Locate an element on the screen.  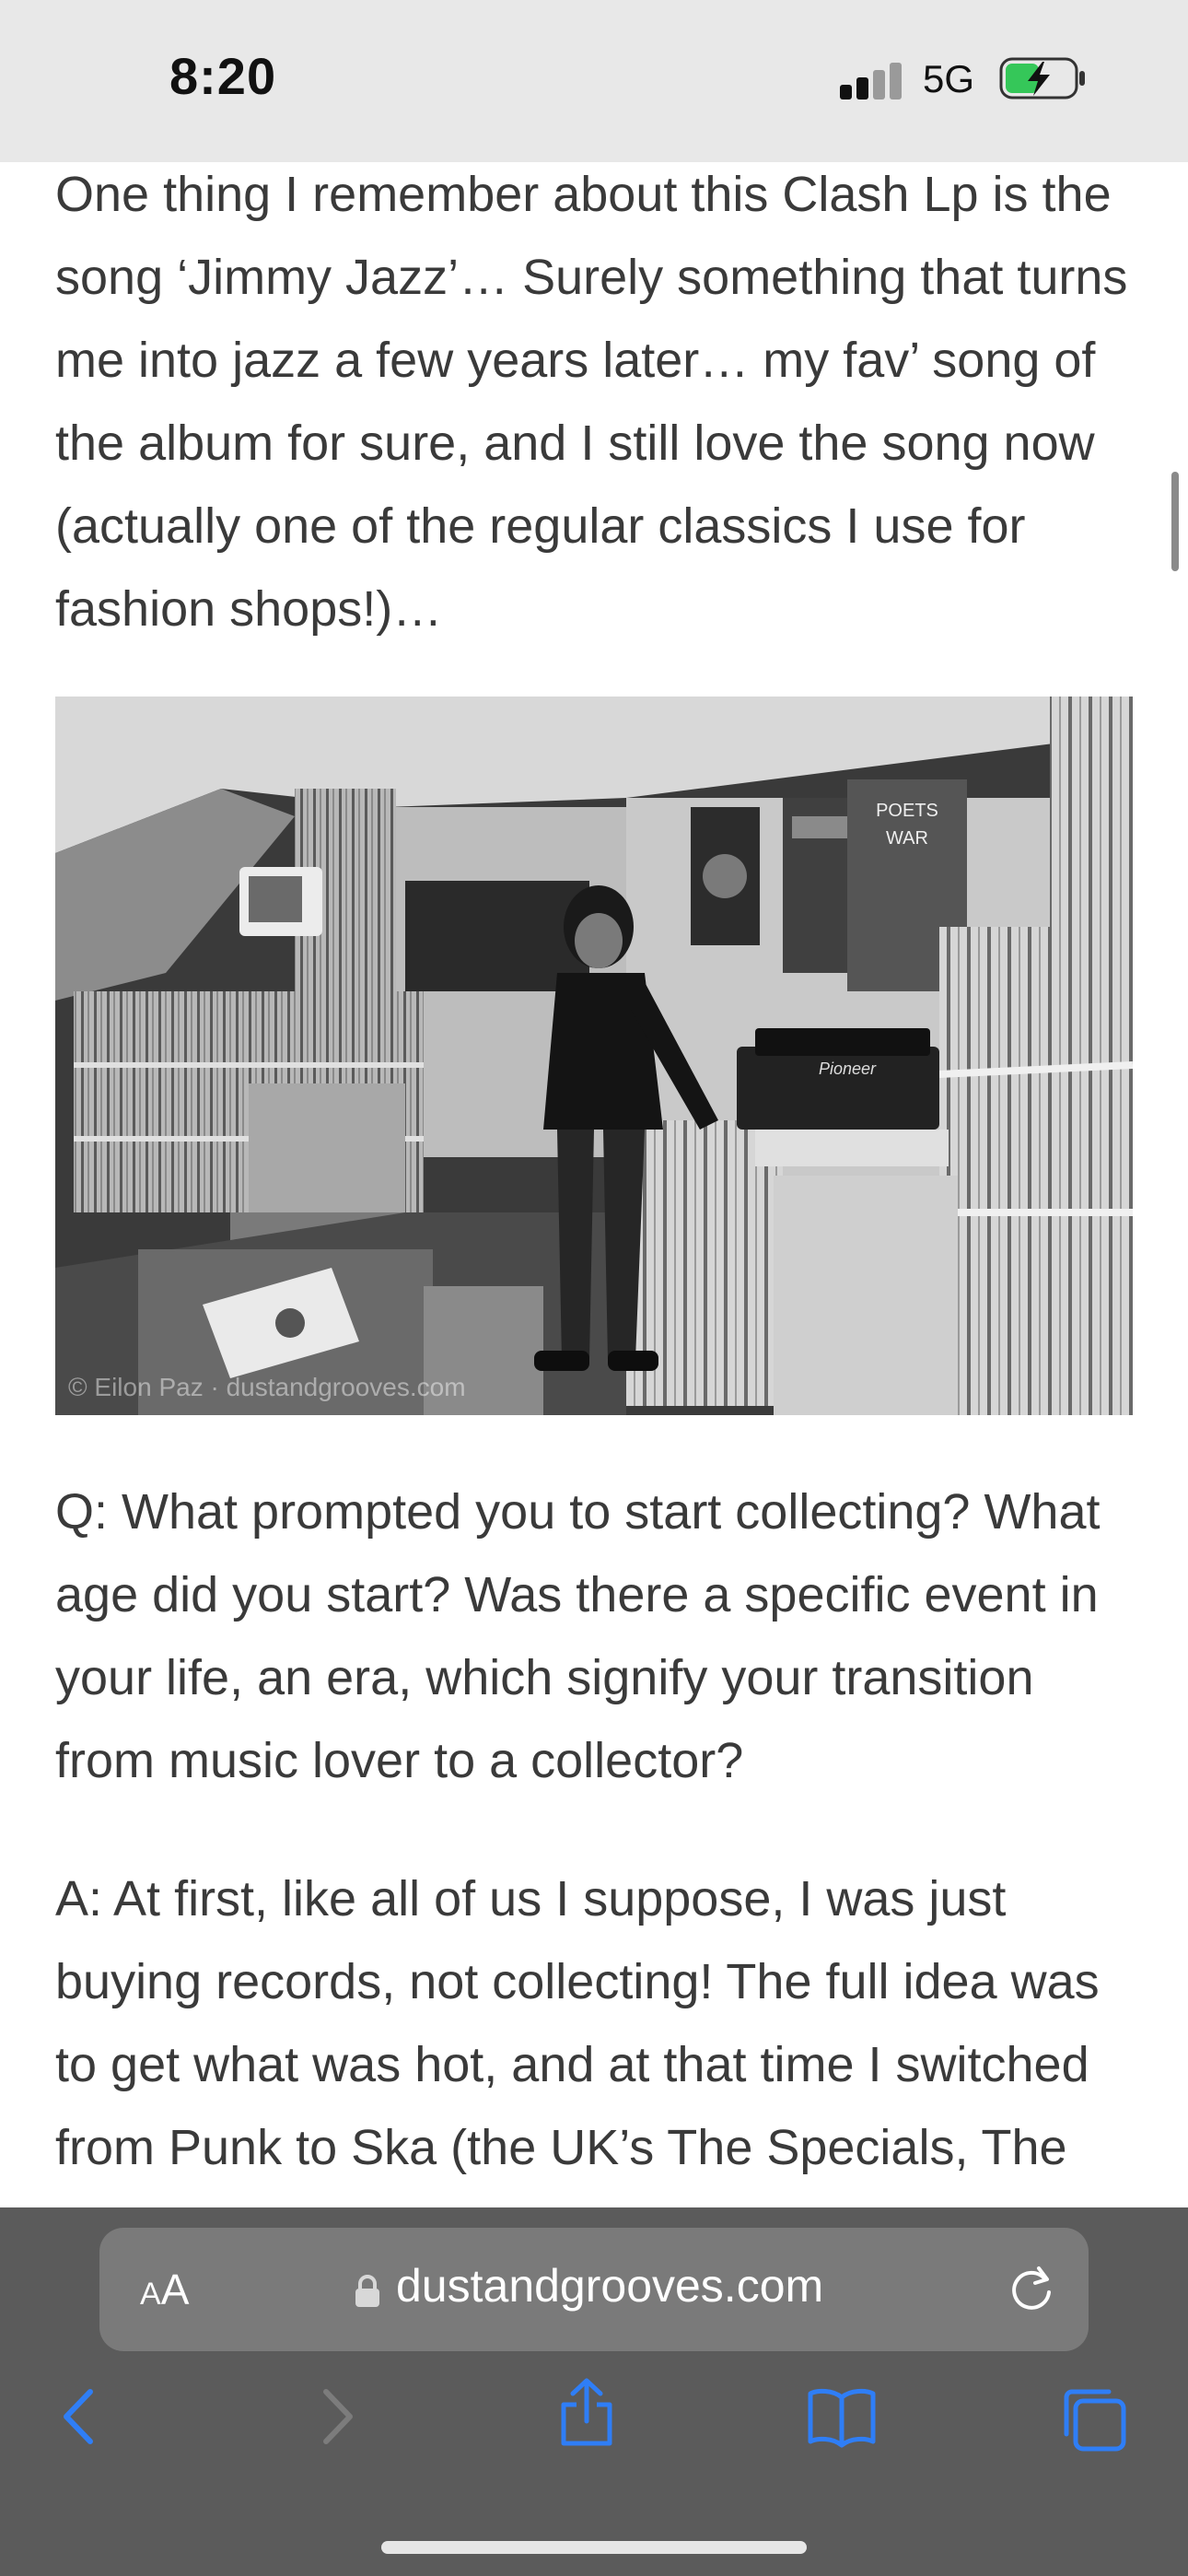
turntable-brand-label: Pioneer is located at coordinates (848, 1069).